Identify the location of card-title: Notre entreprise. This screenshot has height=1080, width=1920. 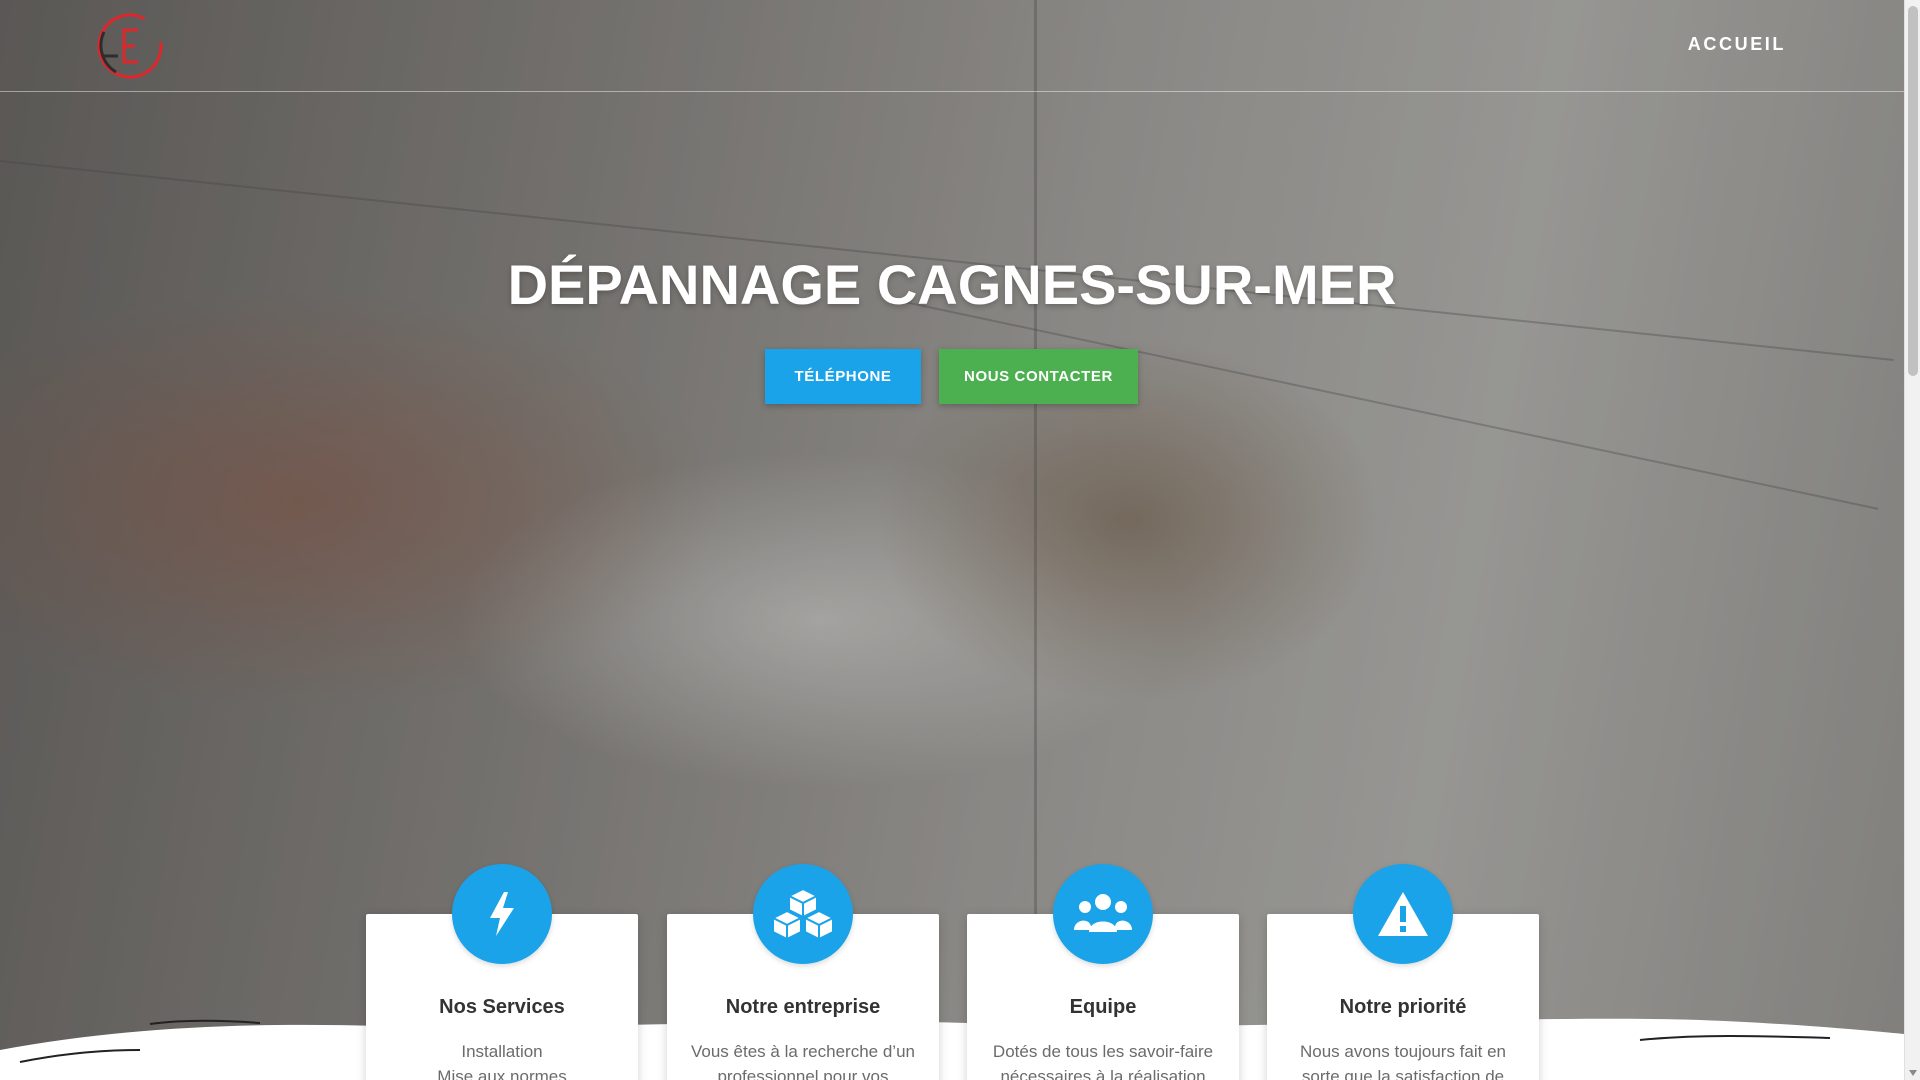
(803, 1007).